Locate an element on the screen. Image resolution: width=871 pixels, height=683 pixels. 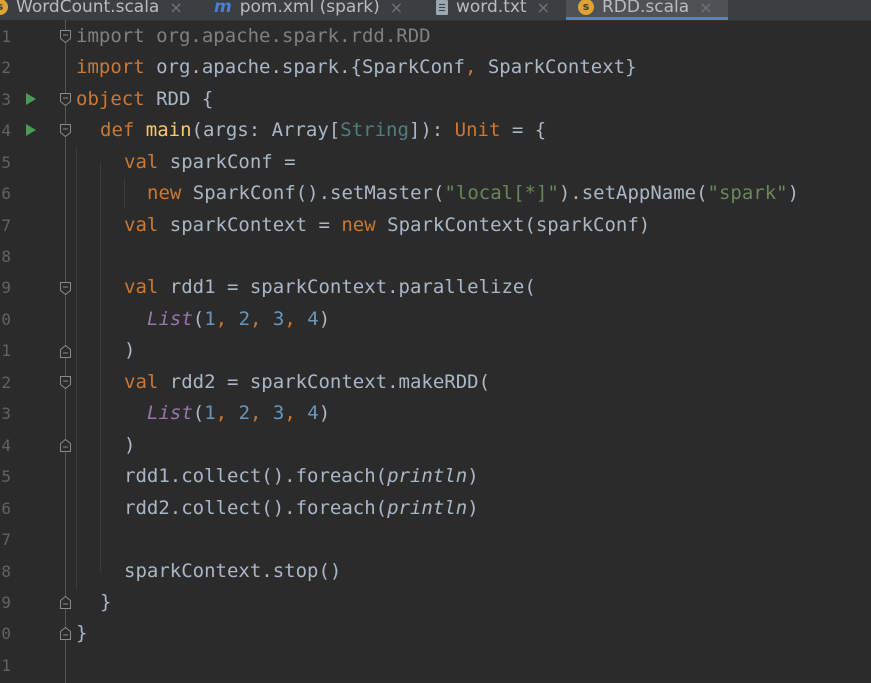
code-text: ]): is located at coordinates (431, 130).